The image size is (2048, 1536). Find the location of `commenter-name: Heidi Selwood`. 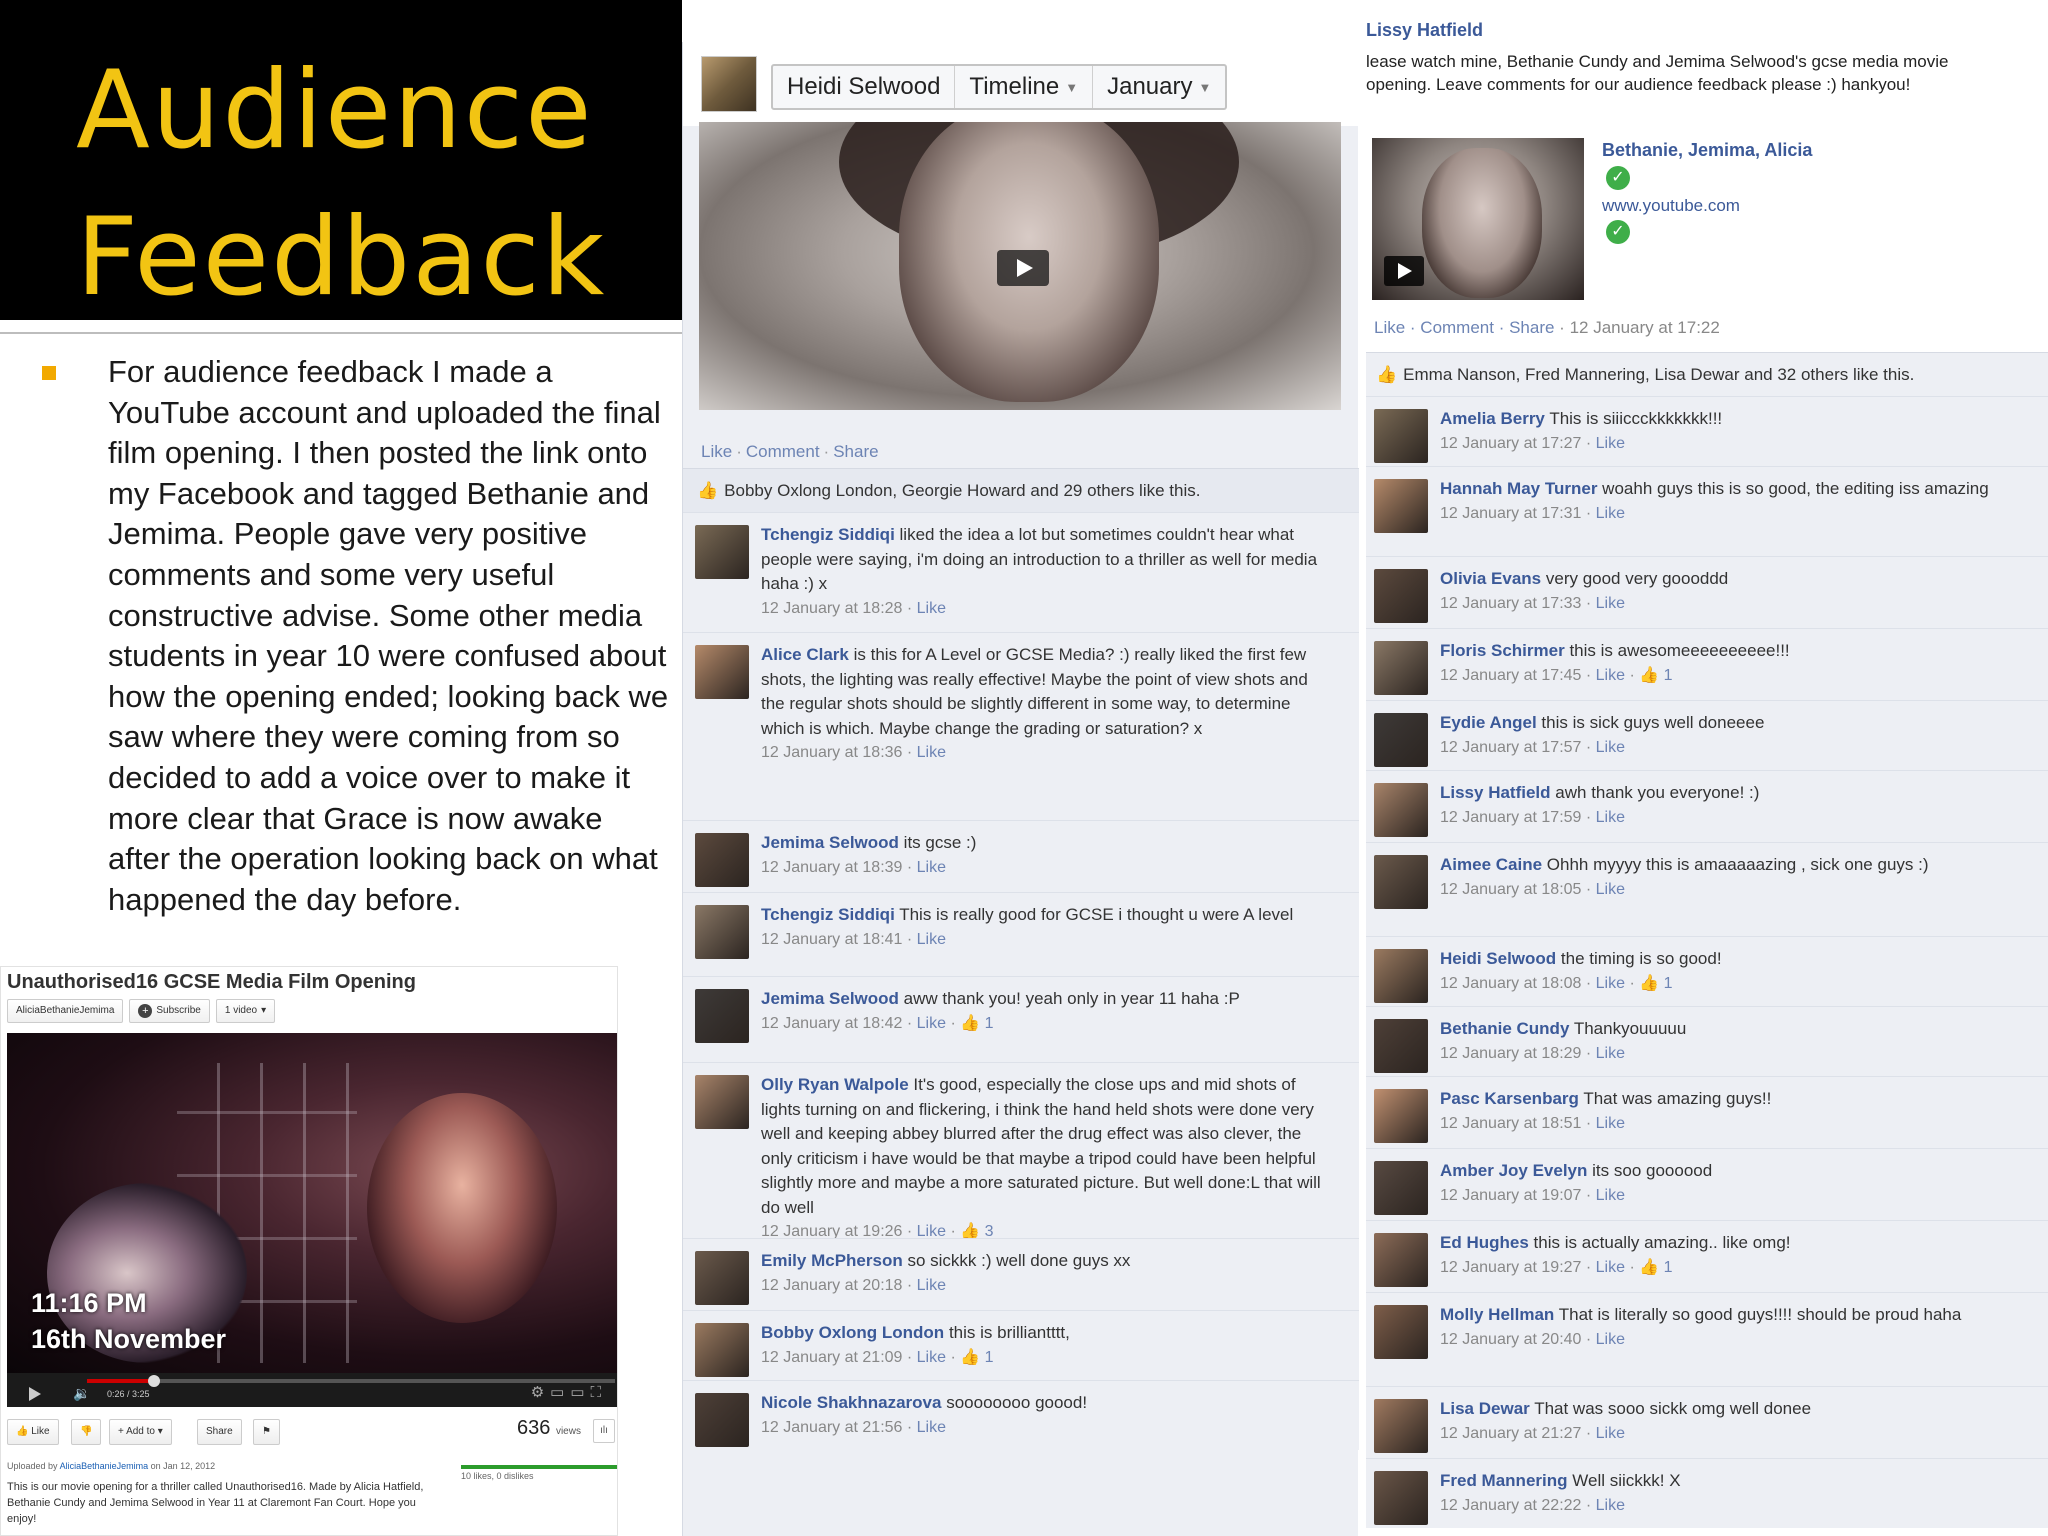

commenter-name: Heidi Selwood is located at coordinates (1498, 958).